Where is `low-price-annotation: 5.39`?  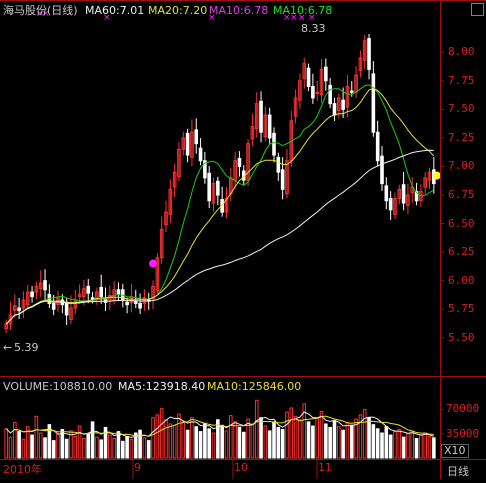
low-price-annotation: 5.39 is located at coordinates (26, 347).